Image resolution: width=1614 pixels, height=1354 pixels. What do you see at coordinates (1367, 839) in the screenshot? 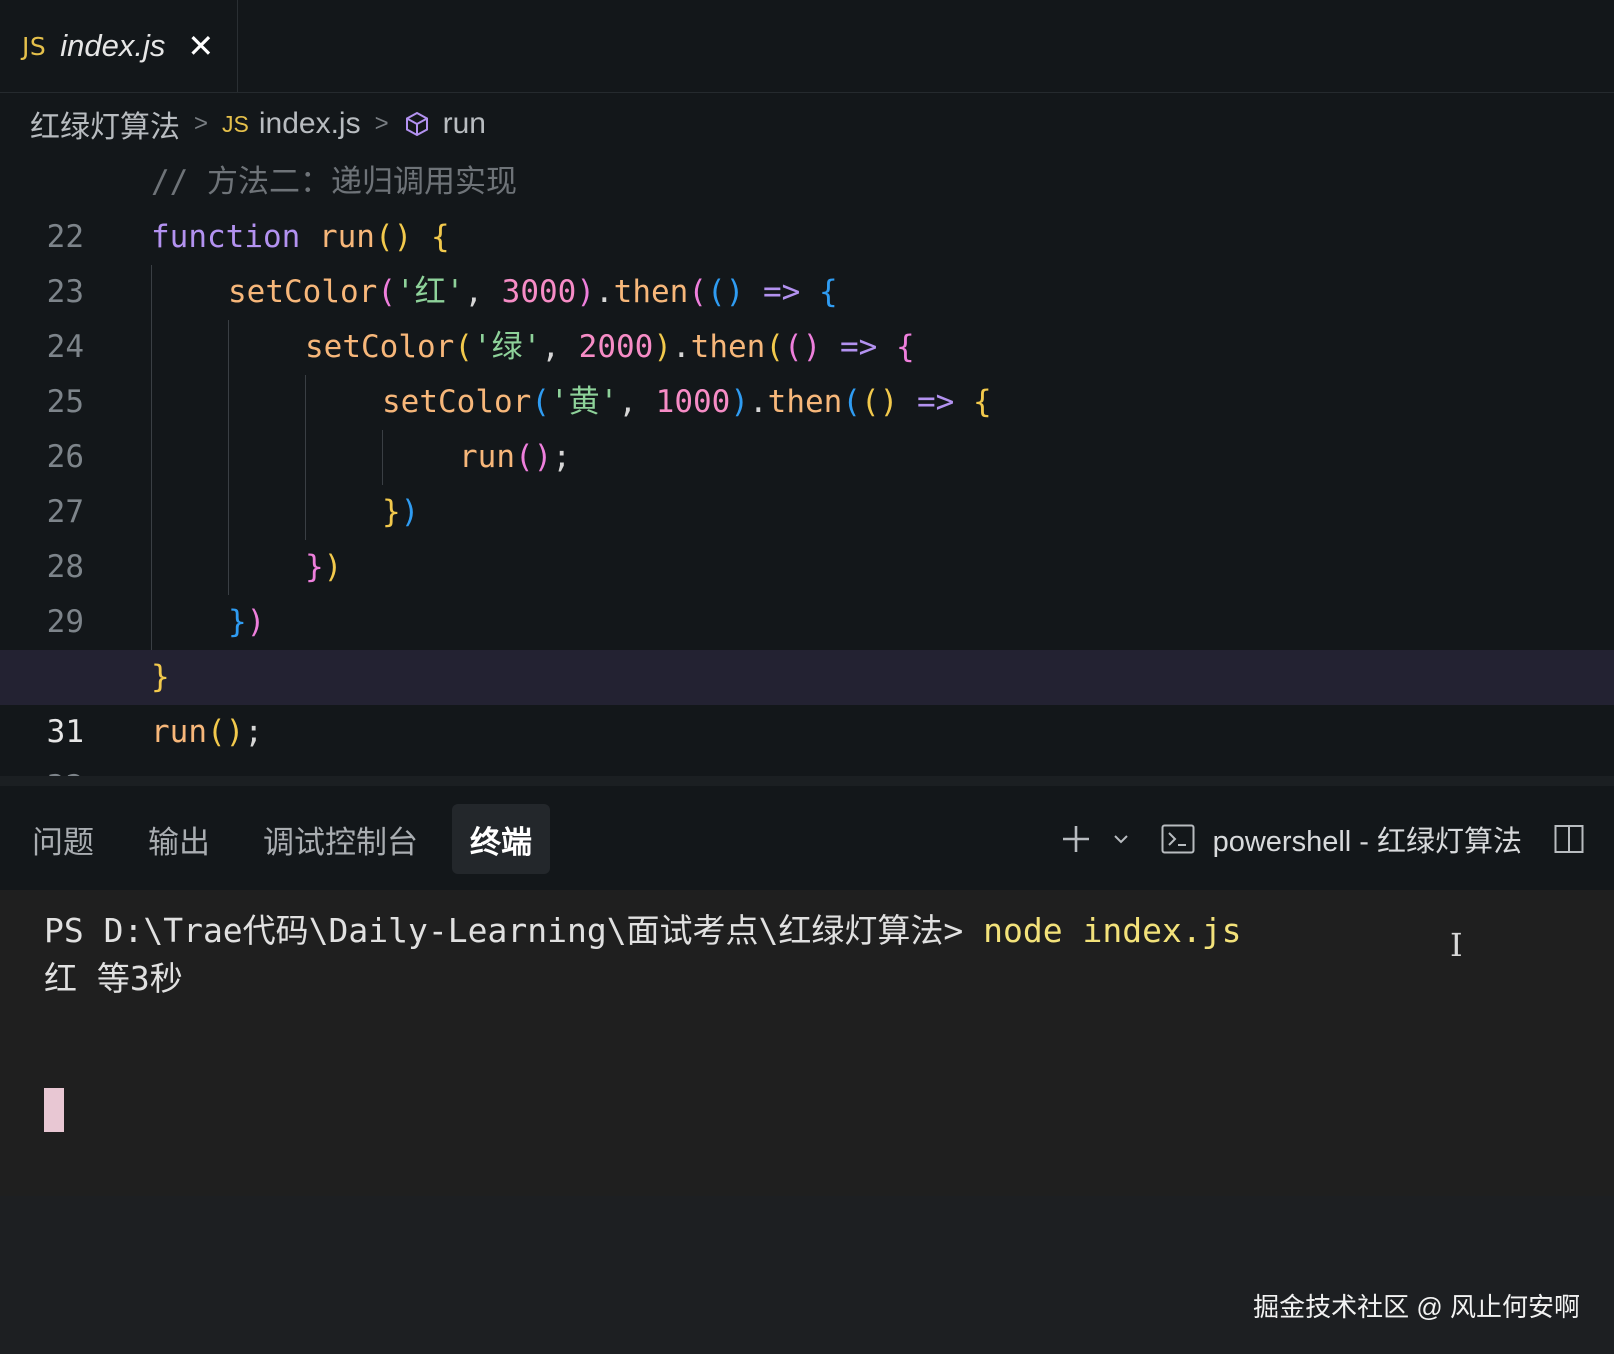
I see `terminal-name-label: powershell - 红绿灯算法` at bounding box center [1367, 839].